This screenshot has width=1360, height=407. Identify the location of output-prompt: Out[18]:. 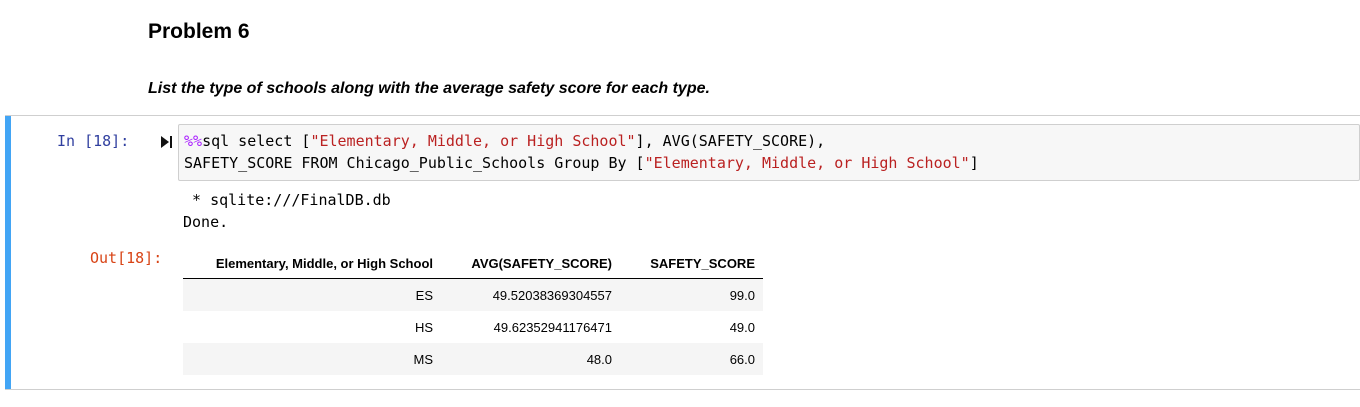
(126, 258).